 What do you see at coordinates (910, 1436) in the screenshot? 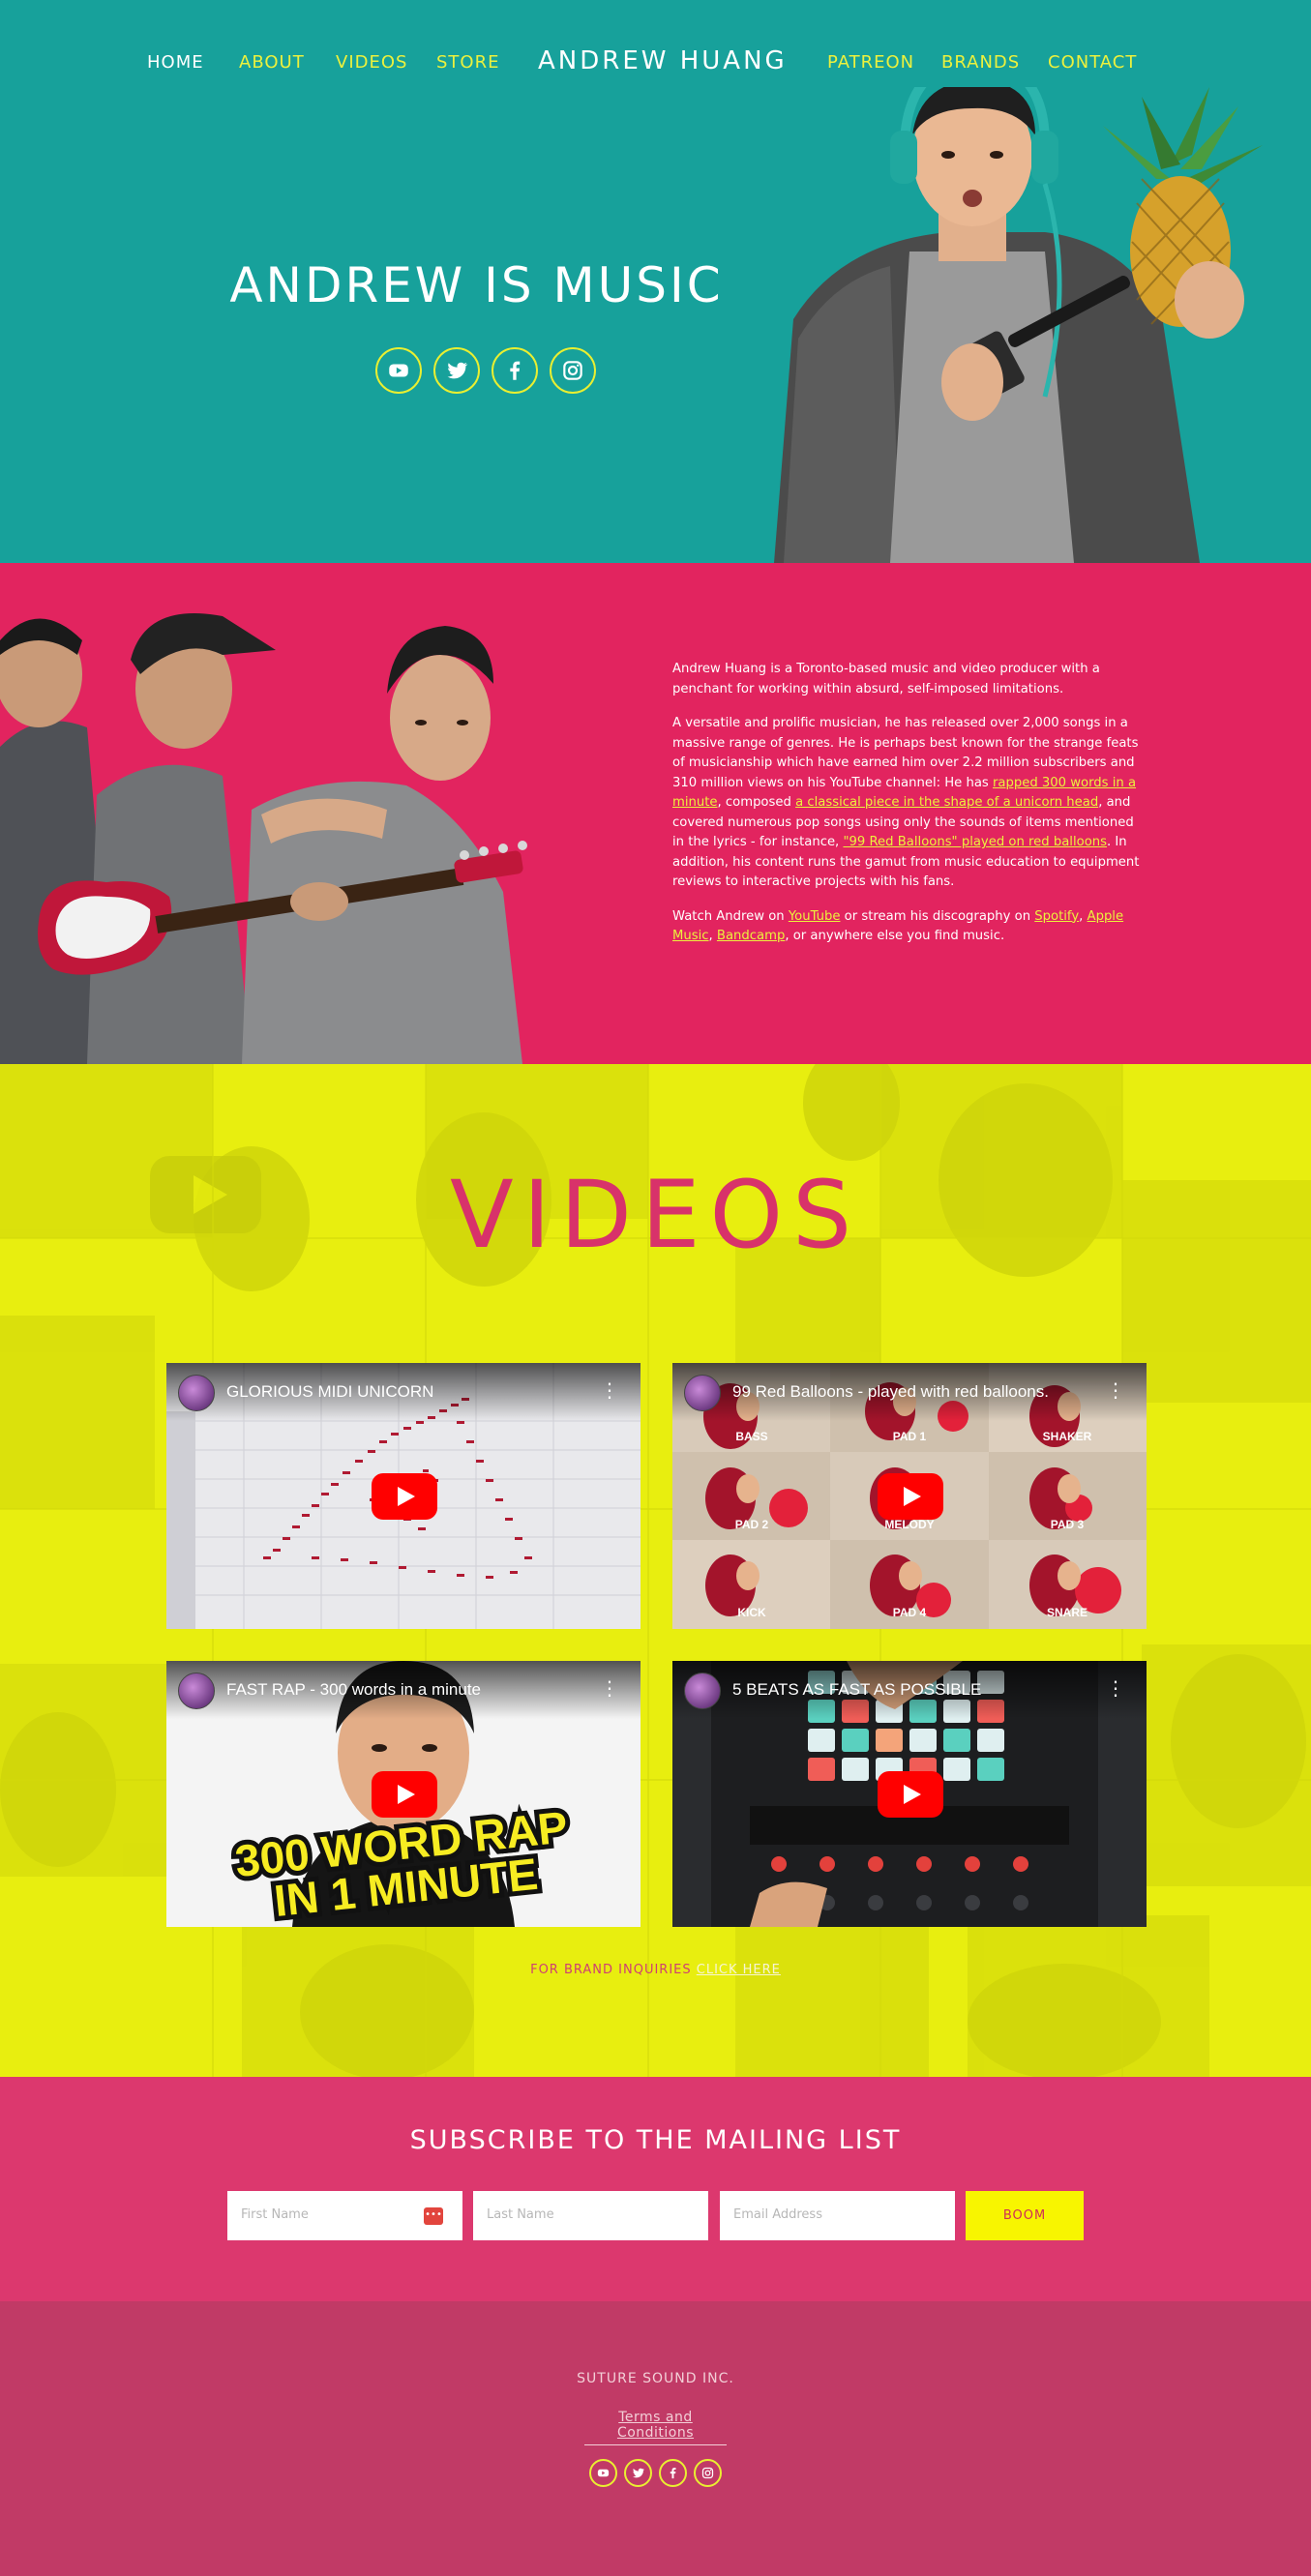
I see `balloon-label: PAD 1` at bounding box center [910, 1436].